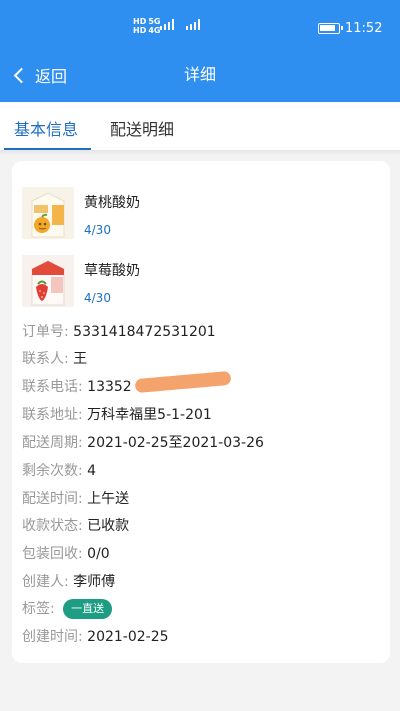 This screenshot has height=711, width=400. I want to click on delivery-time-value: 上午送, so click(108, 499).